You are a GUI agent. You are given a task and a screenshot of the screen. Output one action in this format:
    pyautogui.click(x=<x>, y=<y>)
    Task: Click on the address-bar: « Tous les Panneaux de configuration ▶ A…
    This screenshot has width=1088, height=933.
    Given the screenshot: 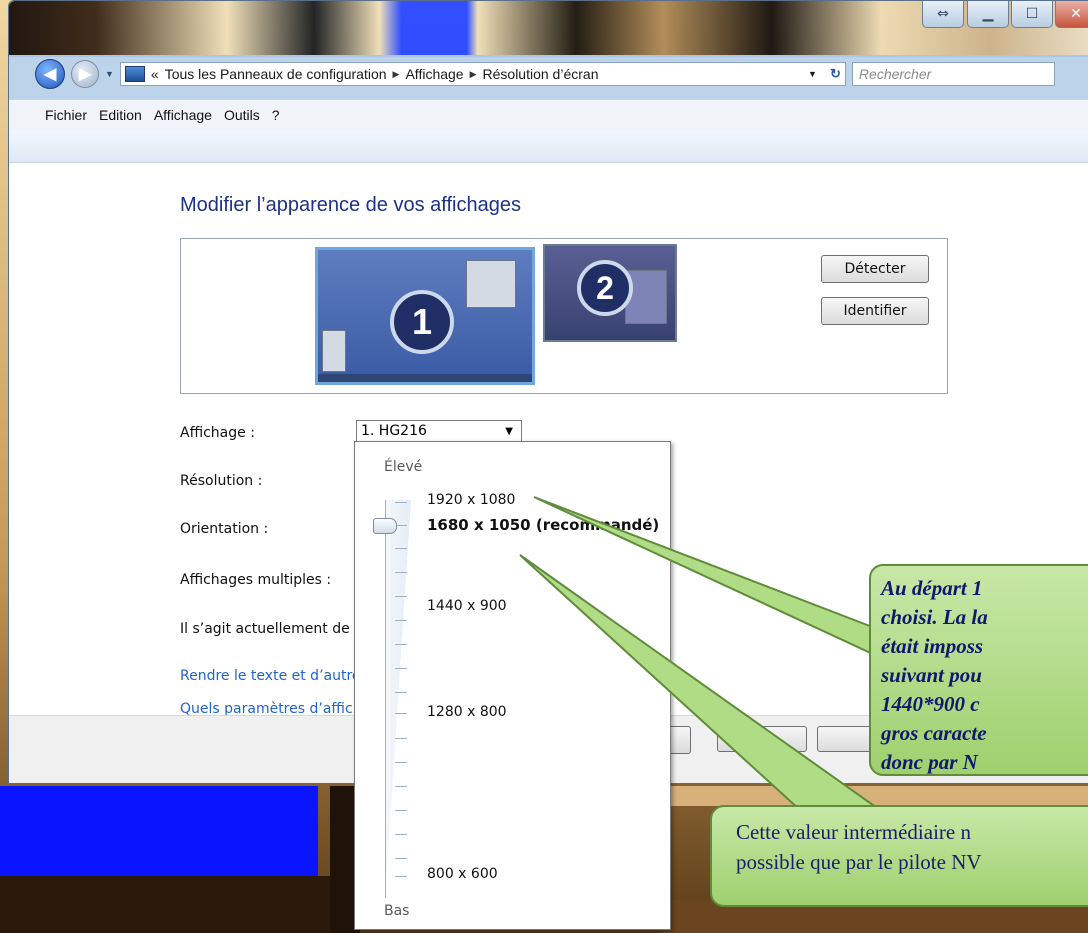 What is the action you would take?
    pyautogui.click(x=482, y=74)
    